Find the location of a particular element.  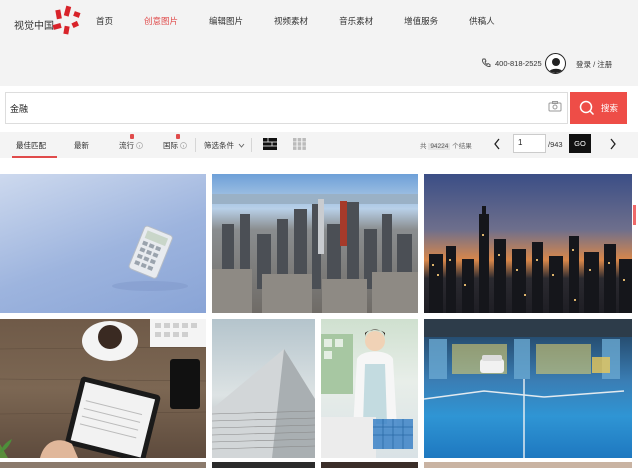

city-night-photo is located at coordinates (528, 243).